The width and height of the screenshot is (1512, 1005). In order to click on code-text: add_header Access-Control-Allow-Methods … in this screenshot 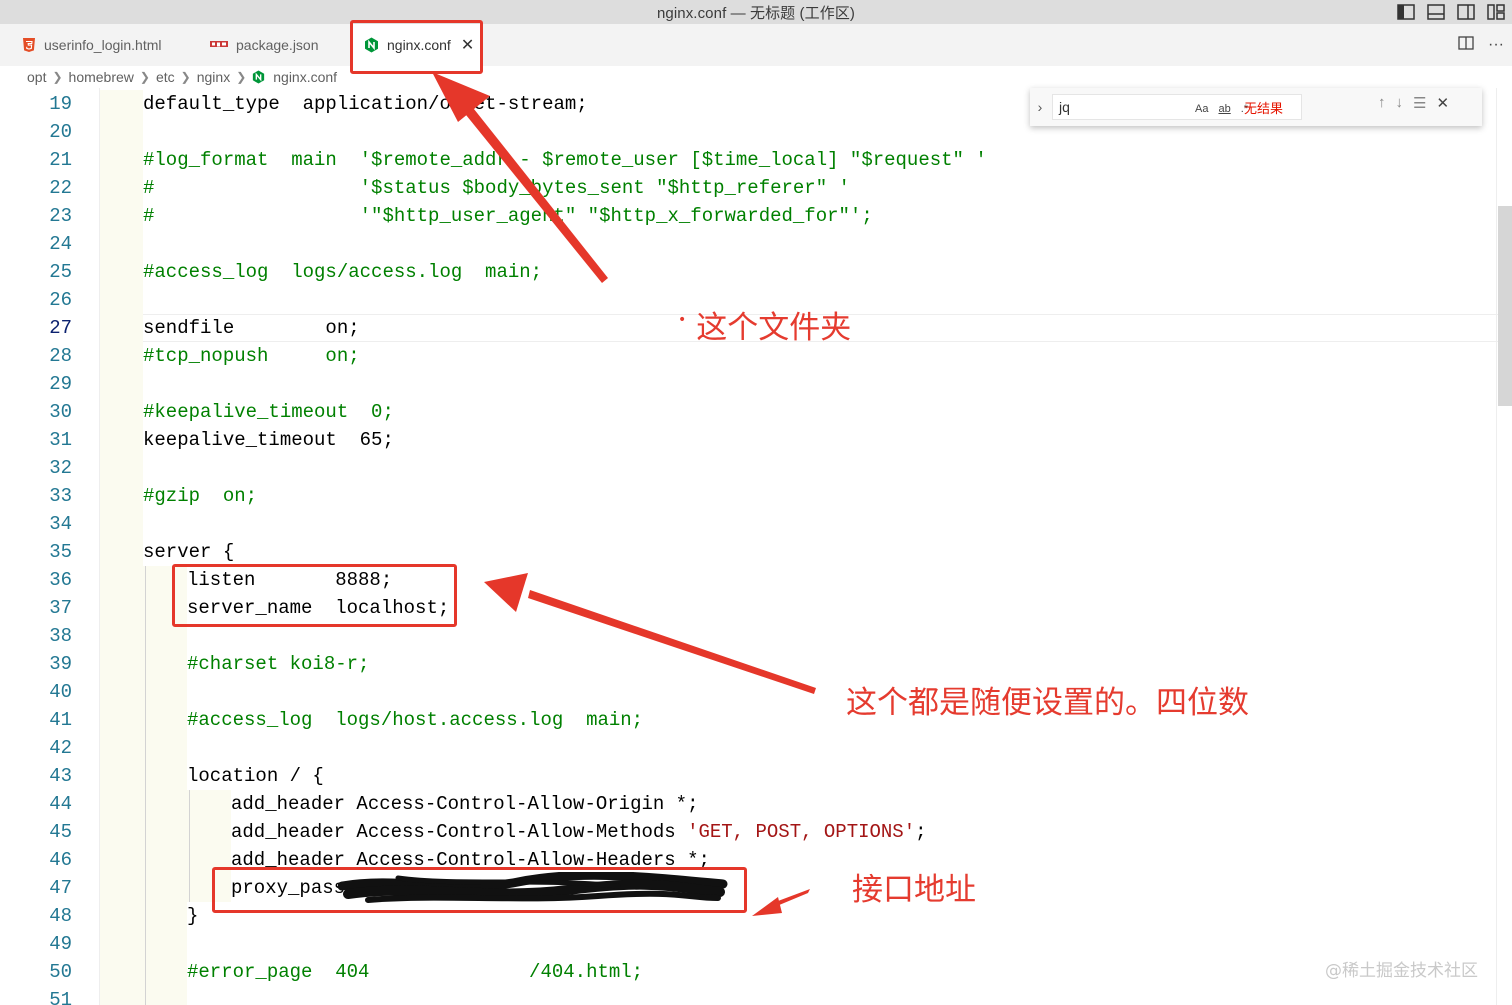, I will do `click(579, 832)`.